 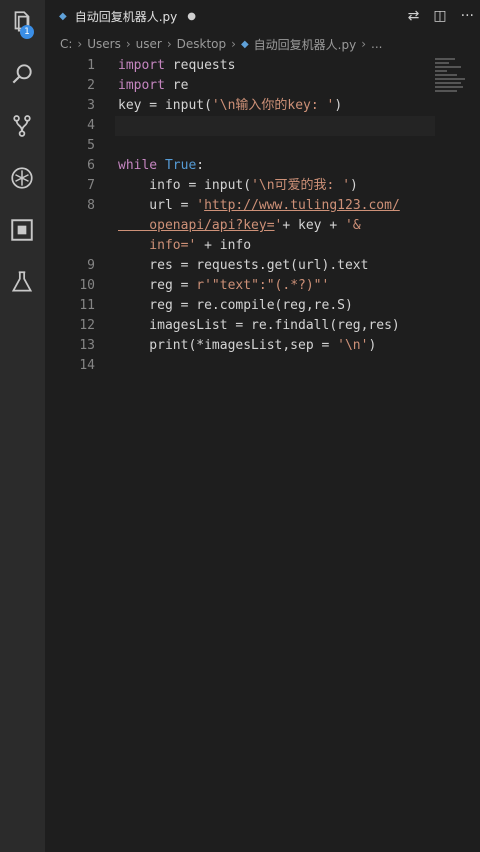 What do you see at coordinates (305, 44) in the screenshot?
I see `breadcrumb-file: 自动回复机器人.py` at bounding box center [305, 44].